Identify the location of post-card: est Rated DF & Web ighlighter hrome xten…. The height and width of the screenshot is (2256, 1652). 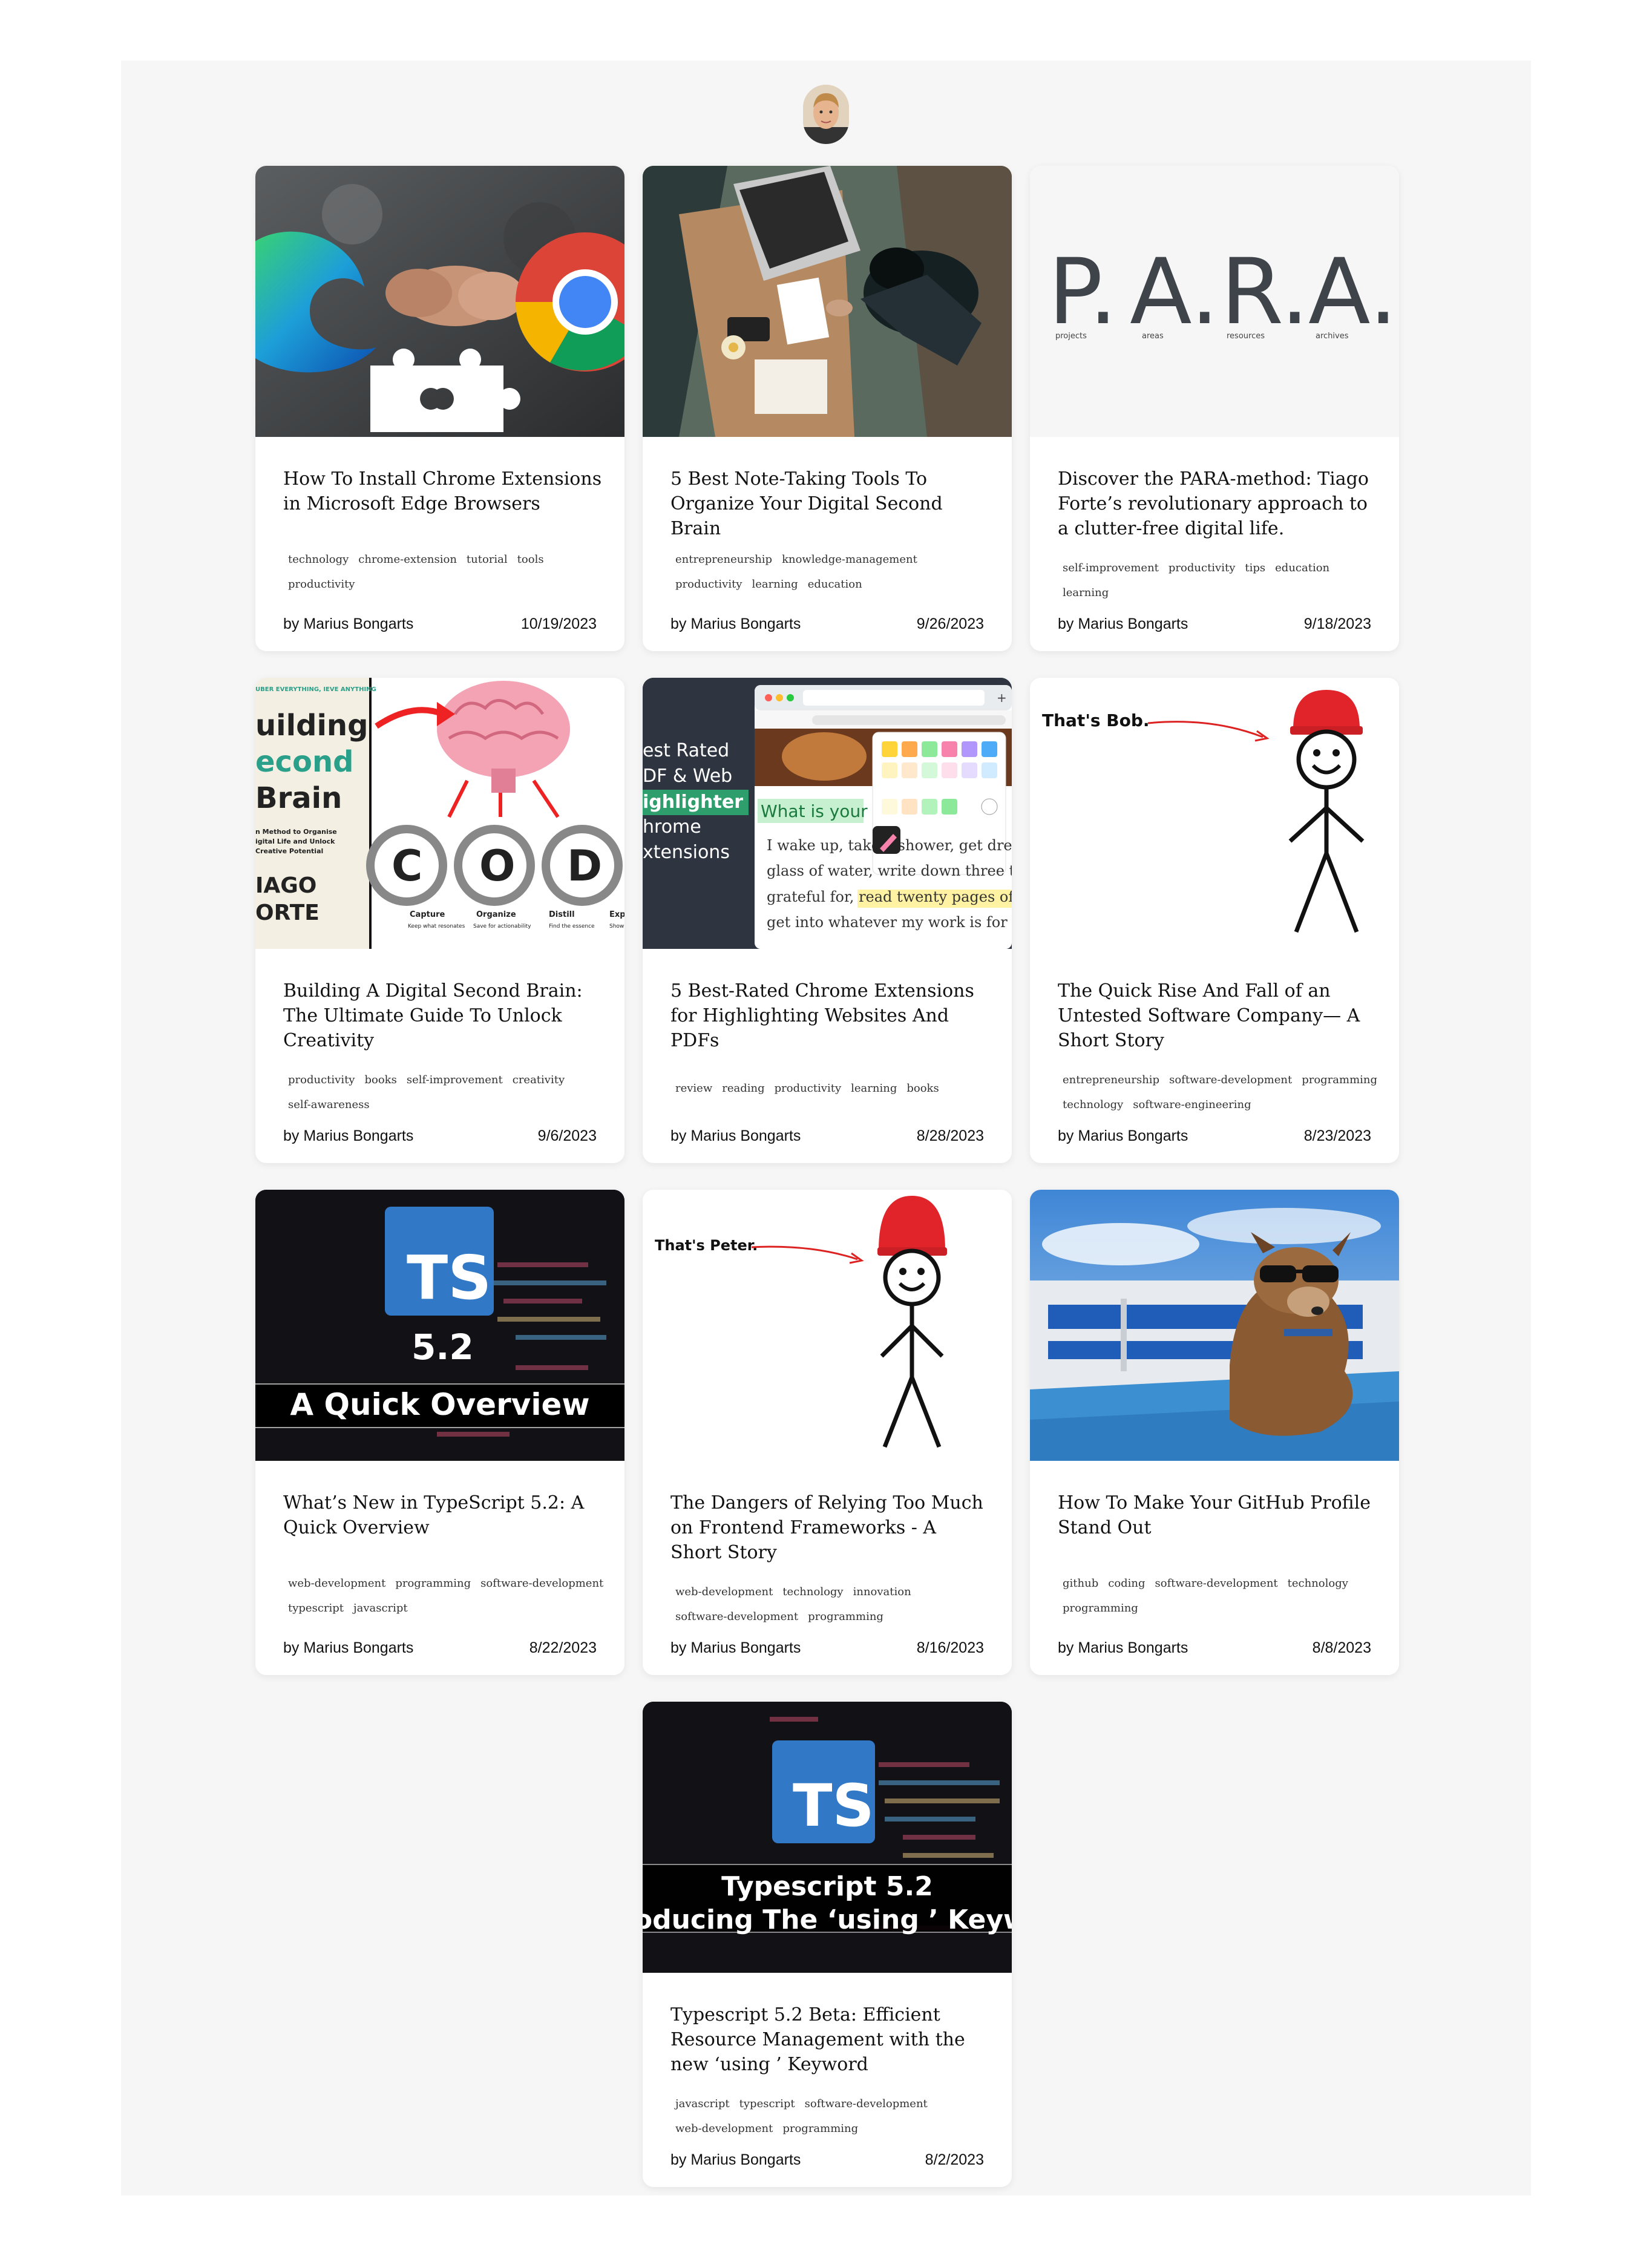
(827, 920).